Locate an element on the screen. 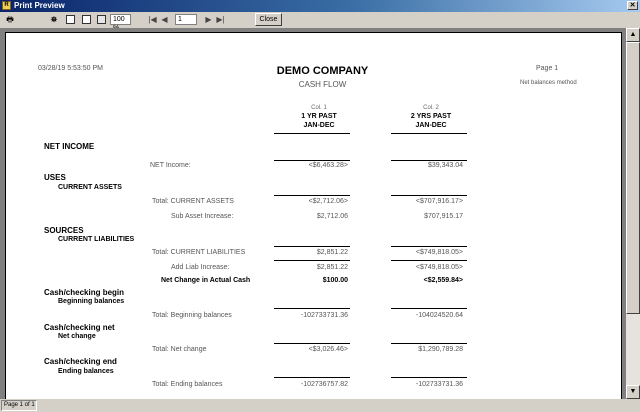 The width and height of the screenshot is (640, 412). col1-title: 1 YR PAST is located at coordinates (319, 116).